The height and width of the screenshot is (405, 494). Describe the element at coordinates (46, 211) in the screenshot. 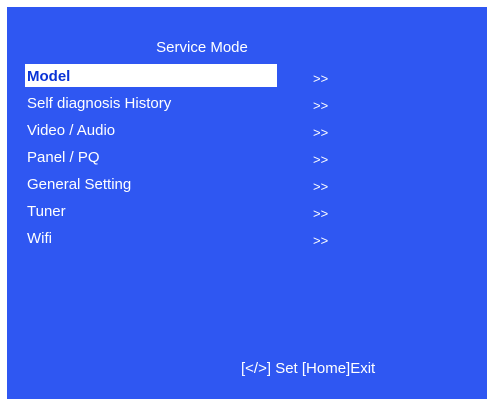

I see `menu-item-label: Tuner` at that location.